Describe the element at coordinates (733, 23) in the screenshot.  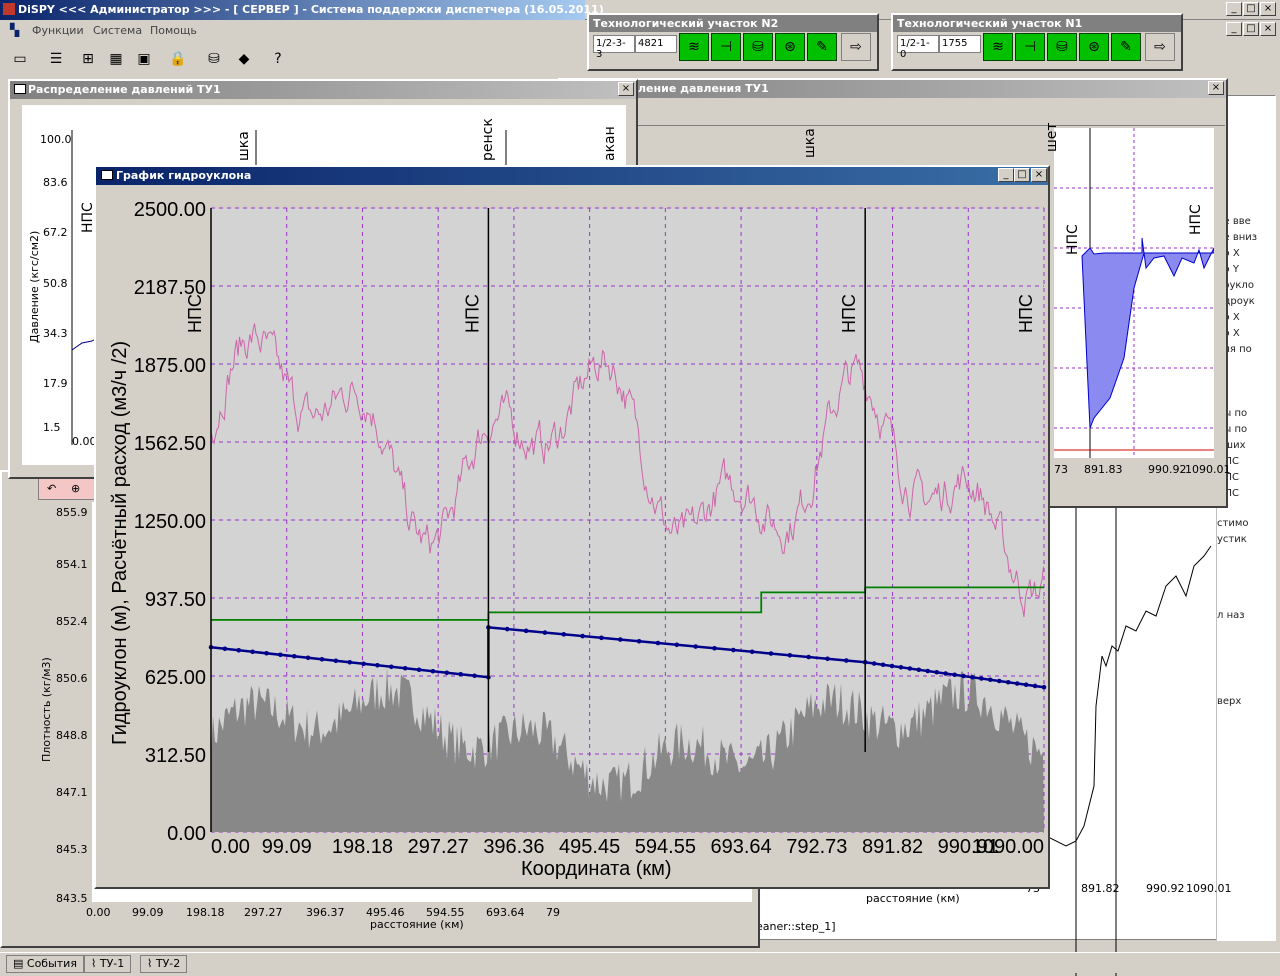
I see `tech-panel-title: Технологический участок N2` at that location.